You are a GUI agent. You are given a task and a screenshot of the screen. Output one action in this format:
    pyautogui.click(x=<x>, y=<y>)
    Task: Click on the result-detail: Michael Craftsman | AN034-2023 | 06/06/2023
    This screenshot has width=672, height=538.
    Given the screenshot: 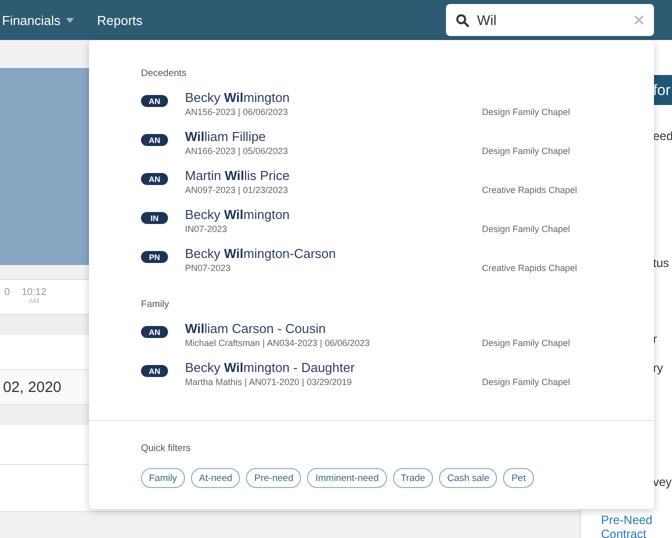 What is the action you would take?
    pyautogui.click(x=278, y=343)
    